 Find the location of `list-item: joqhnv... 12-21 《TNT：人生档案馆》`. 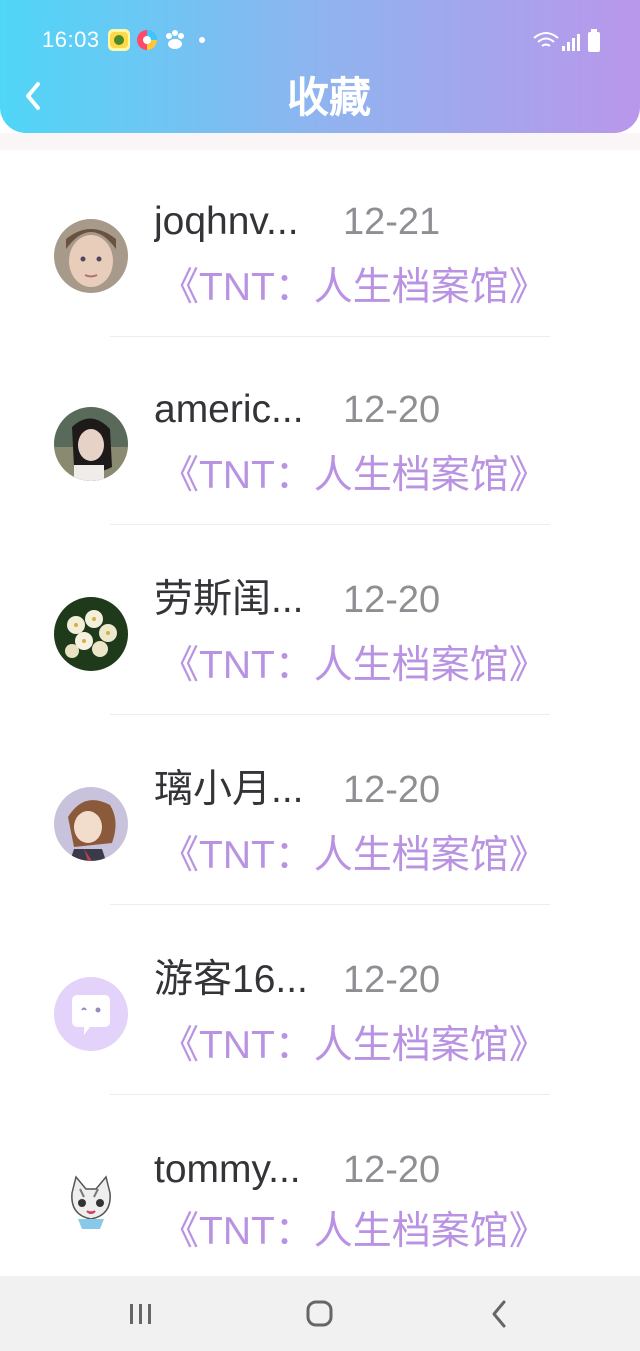

list-item: joqhnv... 12-21 《TNT：人生档案馆》 is located at coordinates (320, 285).